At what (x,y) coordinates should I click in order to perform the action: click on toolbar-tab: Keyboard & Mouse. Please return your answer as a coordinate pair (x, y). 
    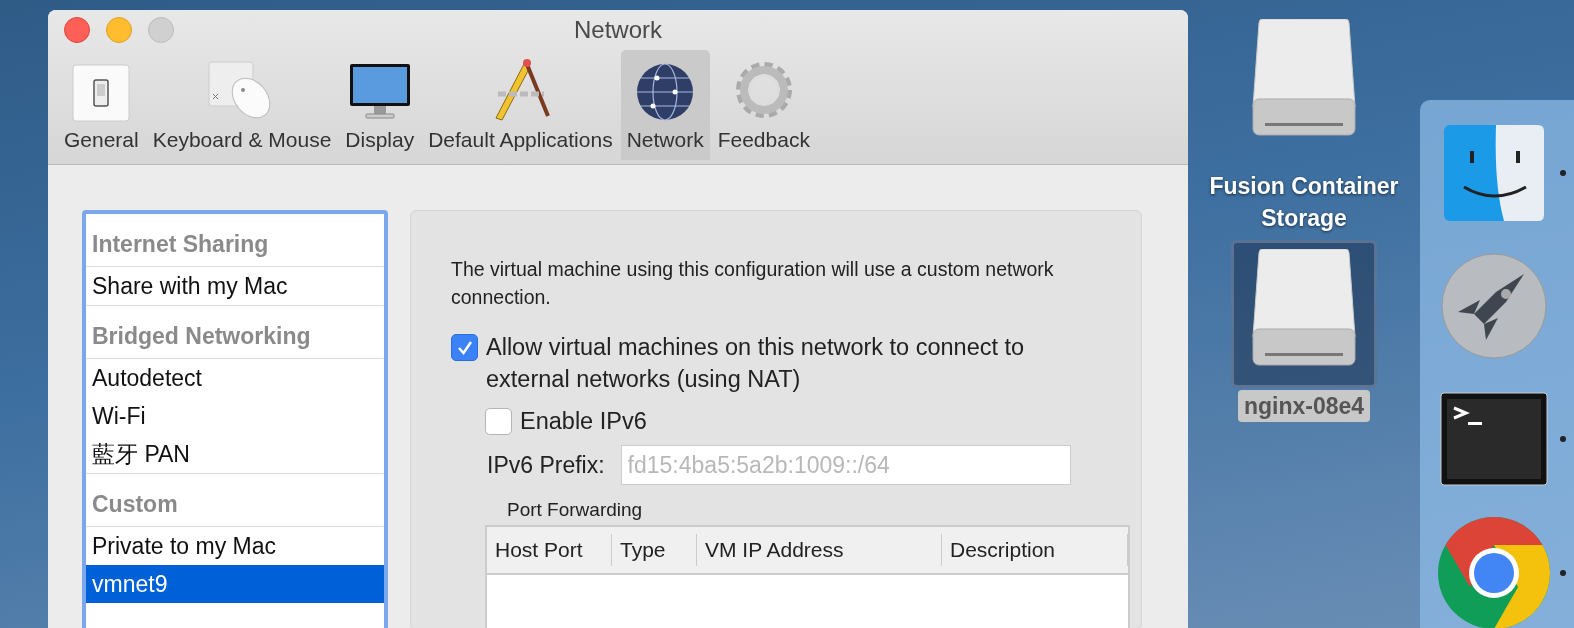
    Looking at the image, I should click on (242, 105).